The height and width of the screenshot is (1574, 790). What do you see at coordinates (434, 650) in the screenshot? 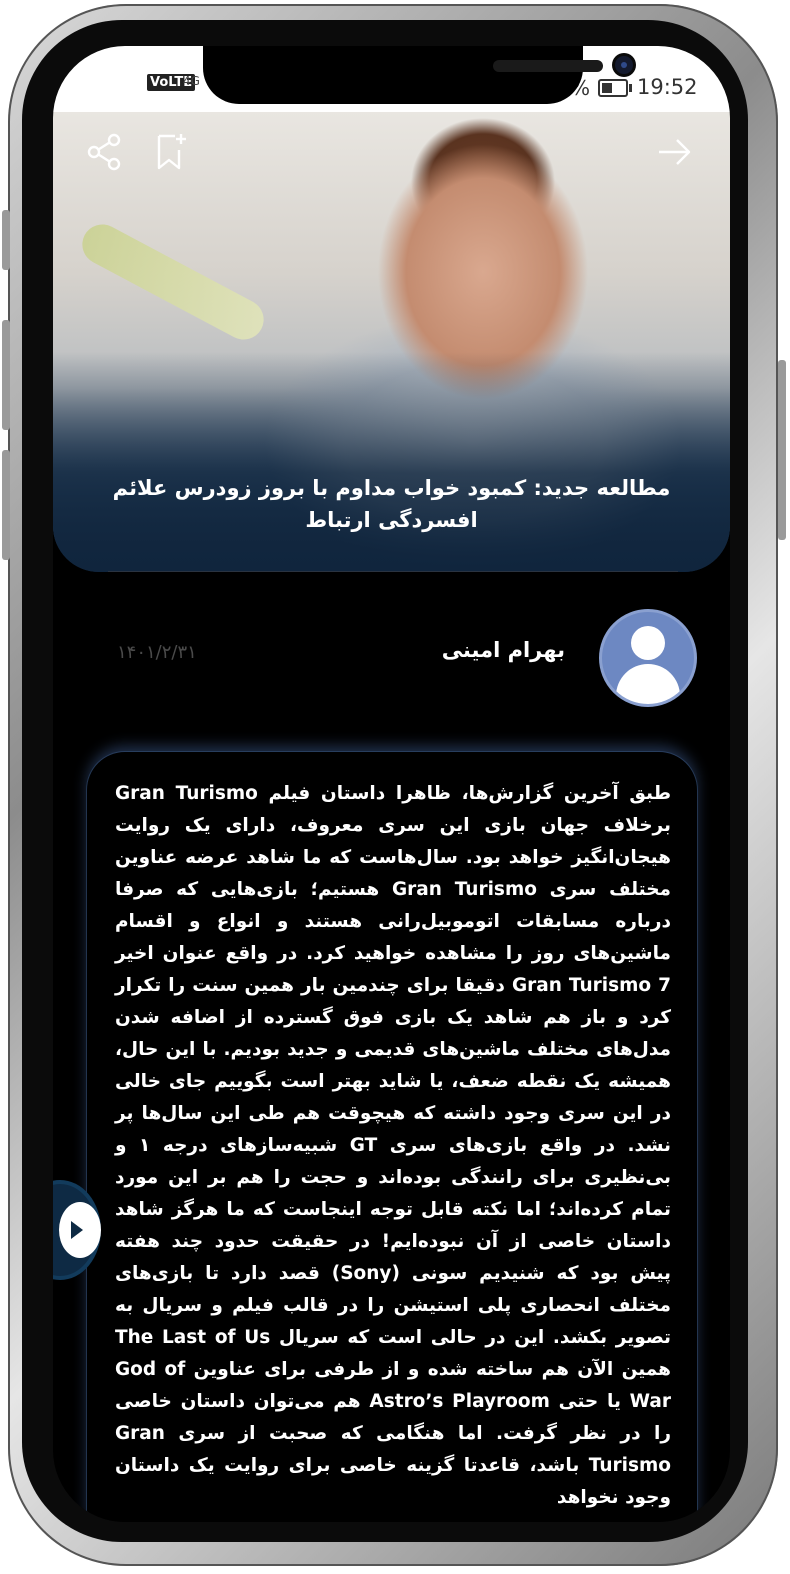
I see `author-name: بهرام امینی` at bounding box center [434, 650].